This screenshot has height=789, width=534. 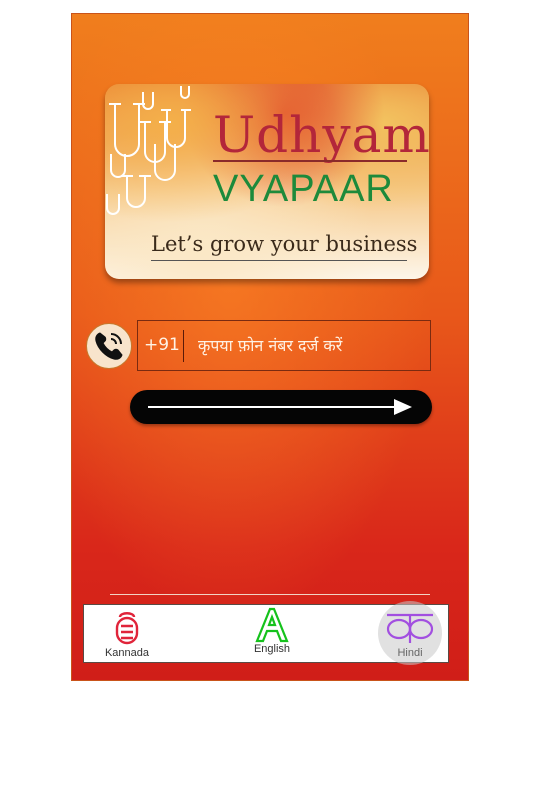 What do you see at coordinates (272, 407) in the screenshot?
I see `arrow-line` at bounding box center [272, 407].